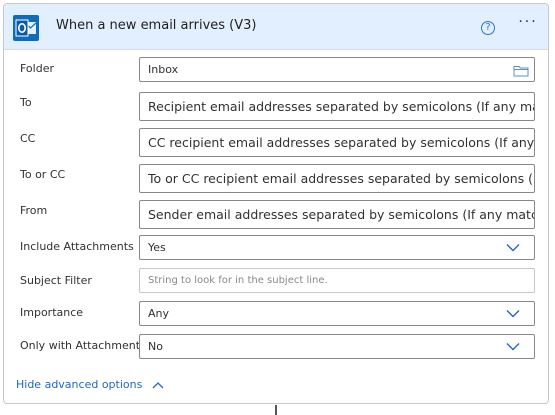 The height and width of the screenshot is (415, 555). What do you see at coordinates (276, 27) in the screenshot?
I see `card-header: When a new email arrives (V3) ? ···` at bounding box center [276, 27].